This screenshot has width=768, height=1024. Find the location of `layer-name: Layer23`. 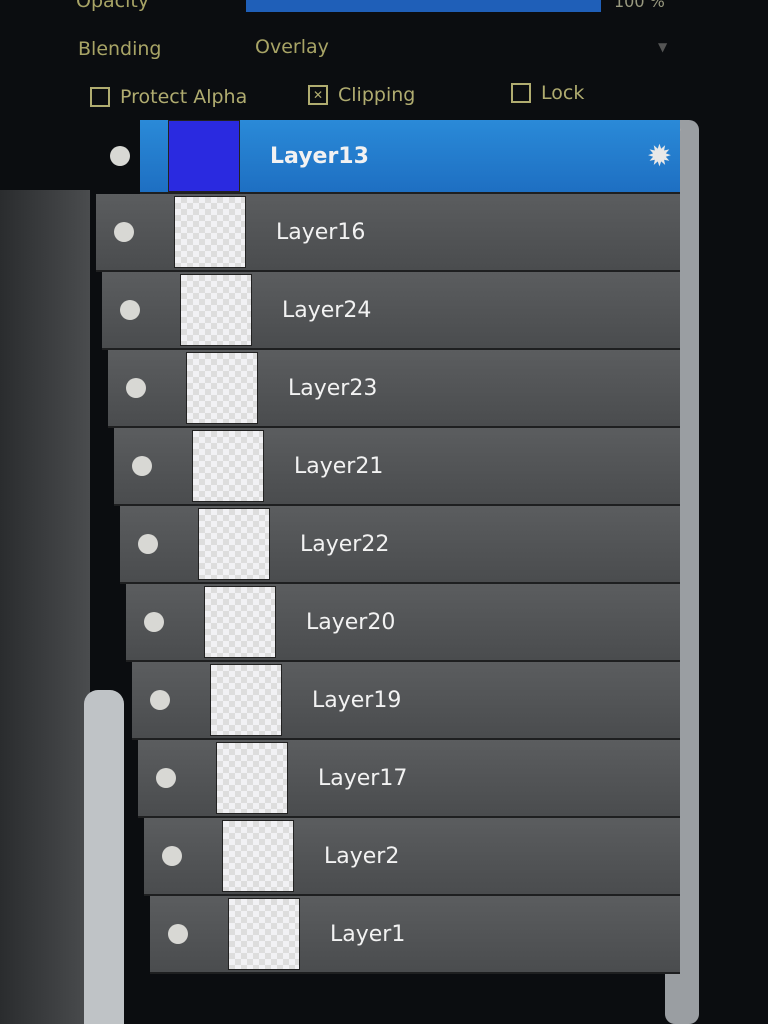

layer-name: Layer23 is located at coordinates (333, 388).